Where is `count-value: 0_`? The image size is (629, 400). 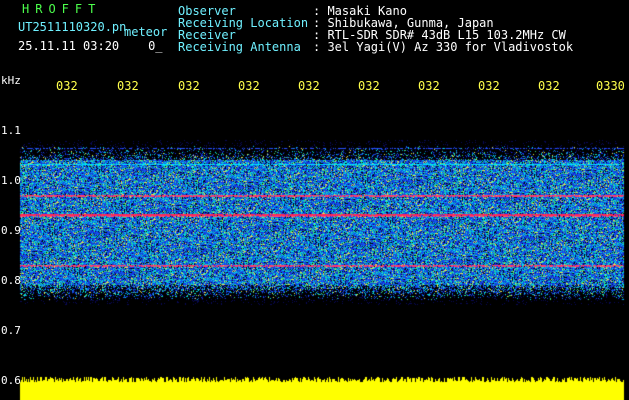 count-value: 0_ is located at coordinates (155, 46).